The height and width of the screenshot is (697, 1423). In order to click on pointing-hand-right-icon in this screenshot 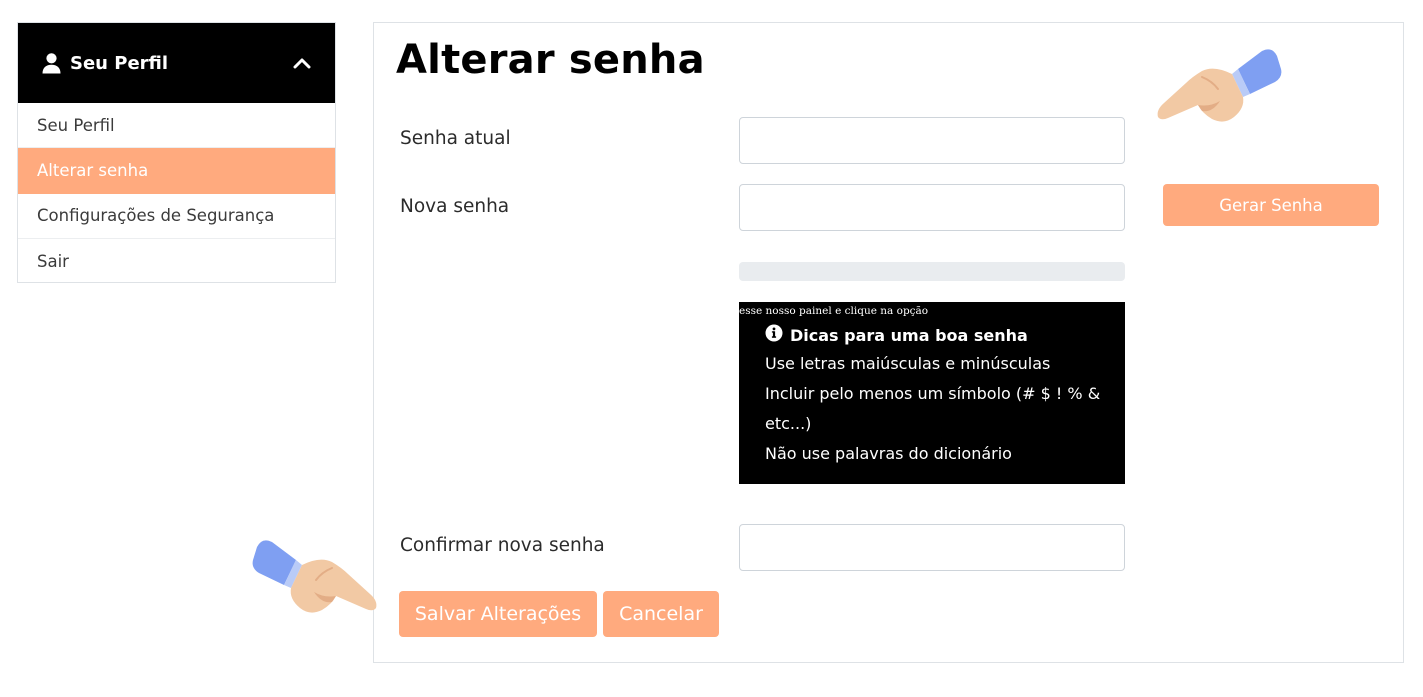, I will do `click(314, 576)`.